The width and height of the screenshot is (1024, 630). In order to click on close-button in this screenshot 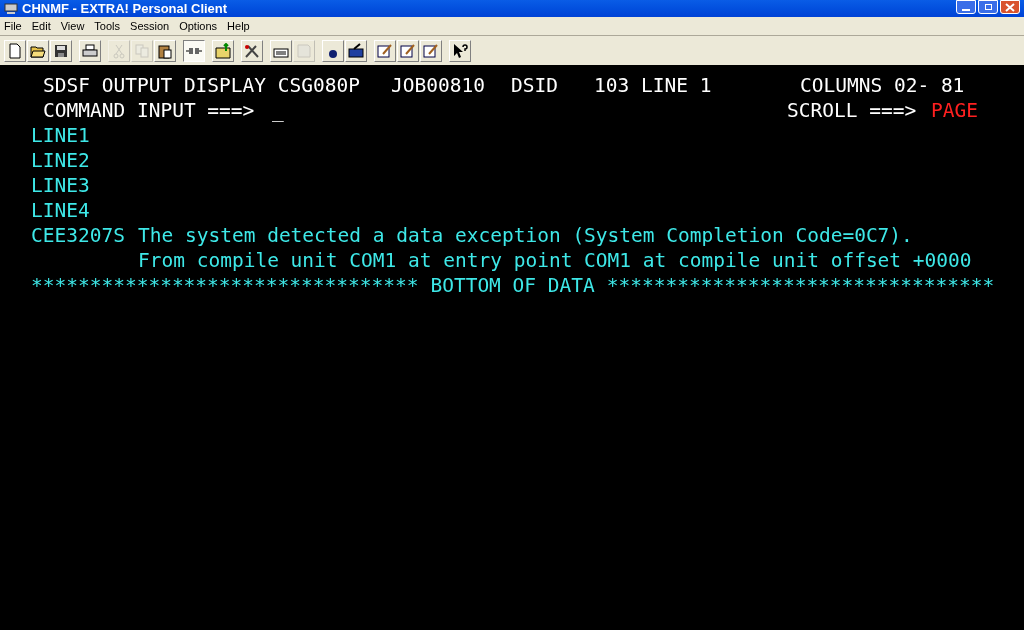, I will do `click(1010, 7)`.